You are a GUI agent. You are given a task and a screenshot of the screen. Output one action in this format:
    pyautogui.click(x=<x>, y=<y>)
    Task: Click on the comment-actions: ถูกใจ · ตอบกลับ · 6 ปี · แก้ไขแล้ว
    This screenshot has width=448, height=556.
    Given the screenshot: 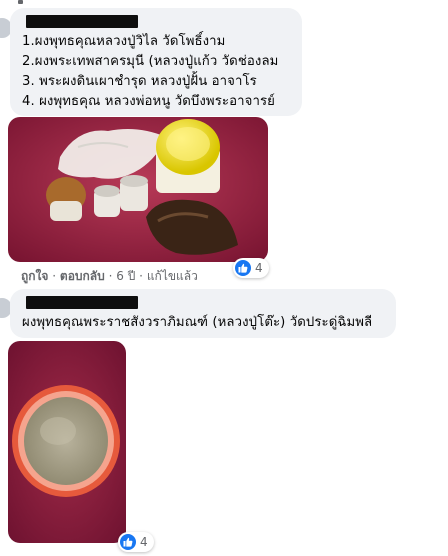 What is the action you would take?
    pyautogui.click(x=109, y=276)
    